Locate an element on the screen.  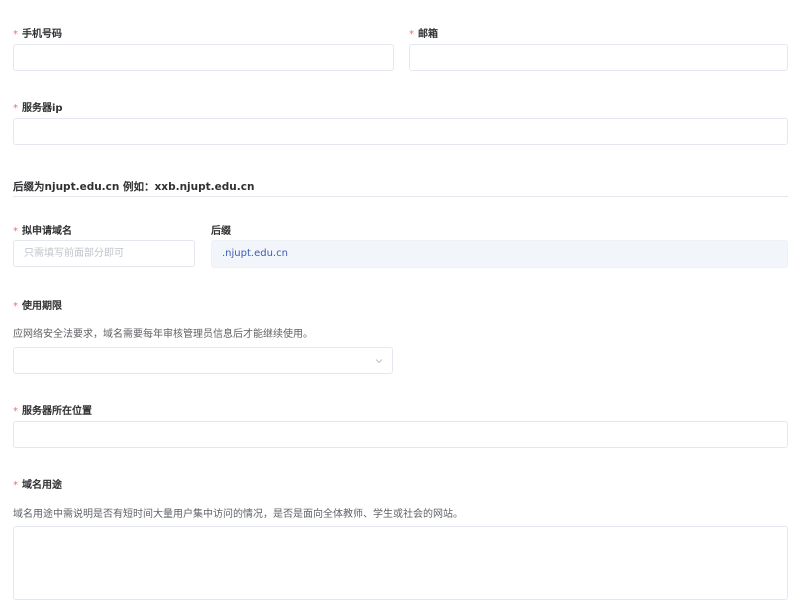
phone-input is located at coordinates (203, 57).